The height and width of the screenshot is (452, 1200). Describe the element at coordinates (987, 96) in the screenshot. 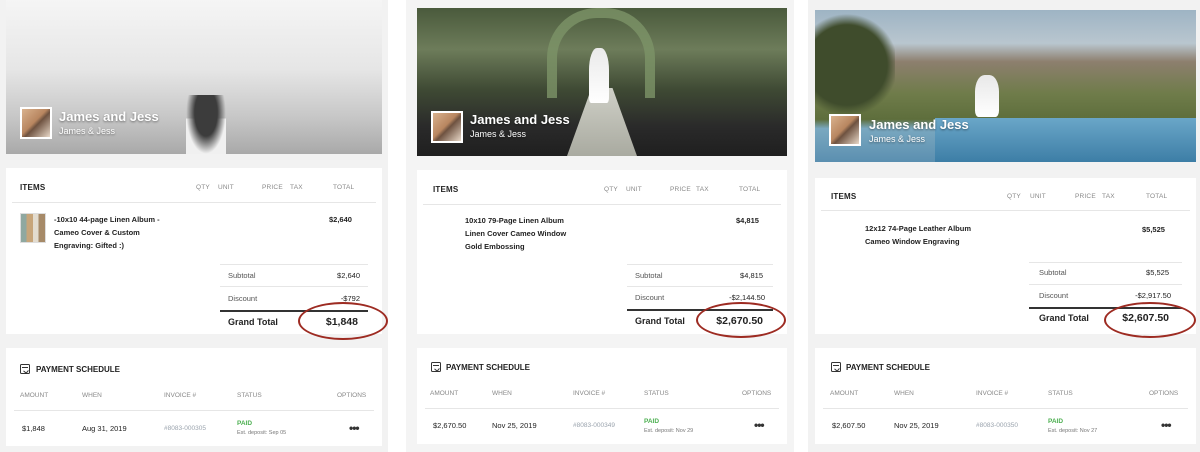

I see `bride-figure` at that location.